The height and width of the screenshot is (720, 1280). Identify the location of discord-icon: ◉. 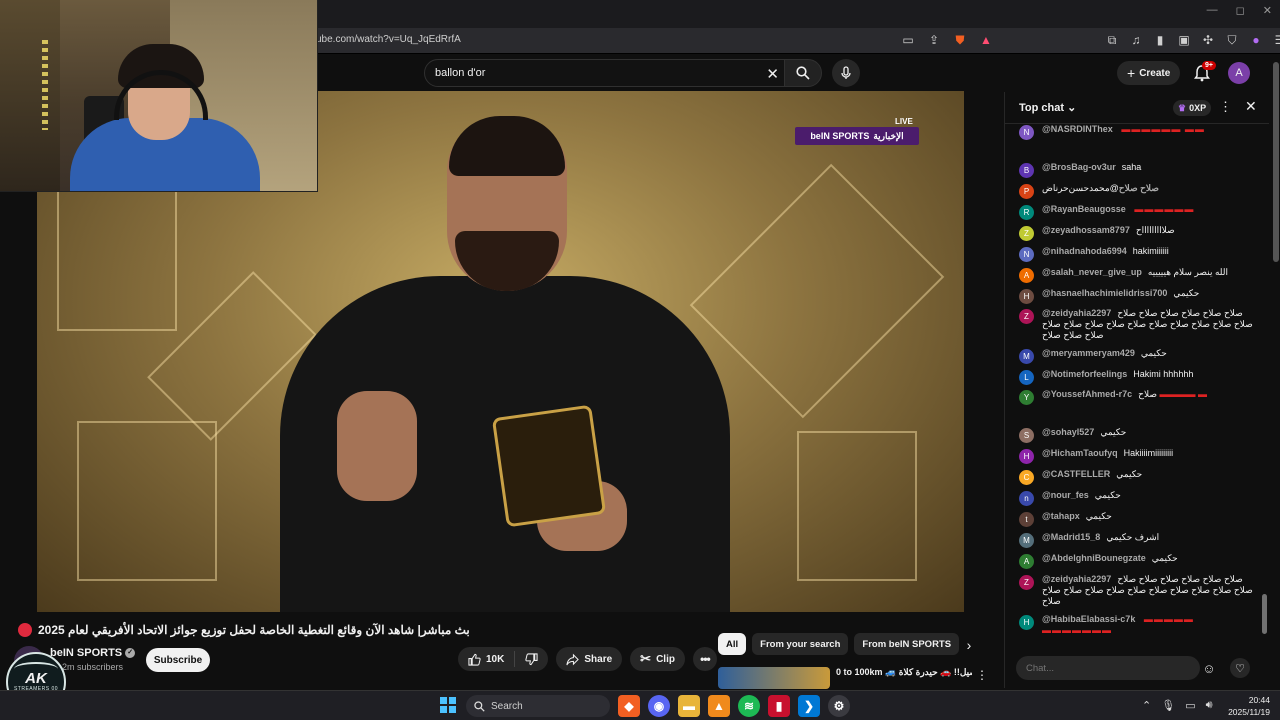
(659, 706).